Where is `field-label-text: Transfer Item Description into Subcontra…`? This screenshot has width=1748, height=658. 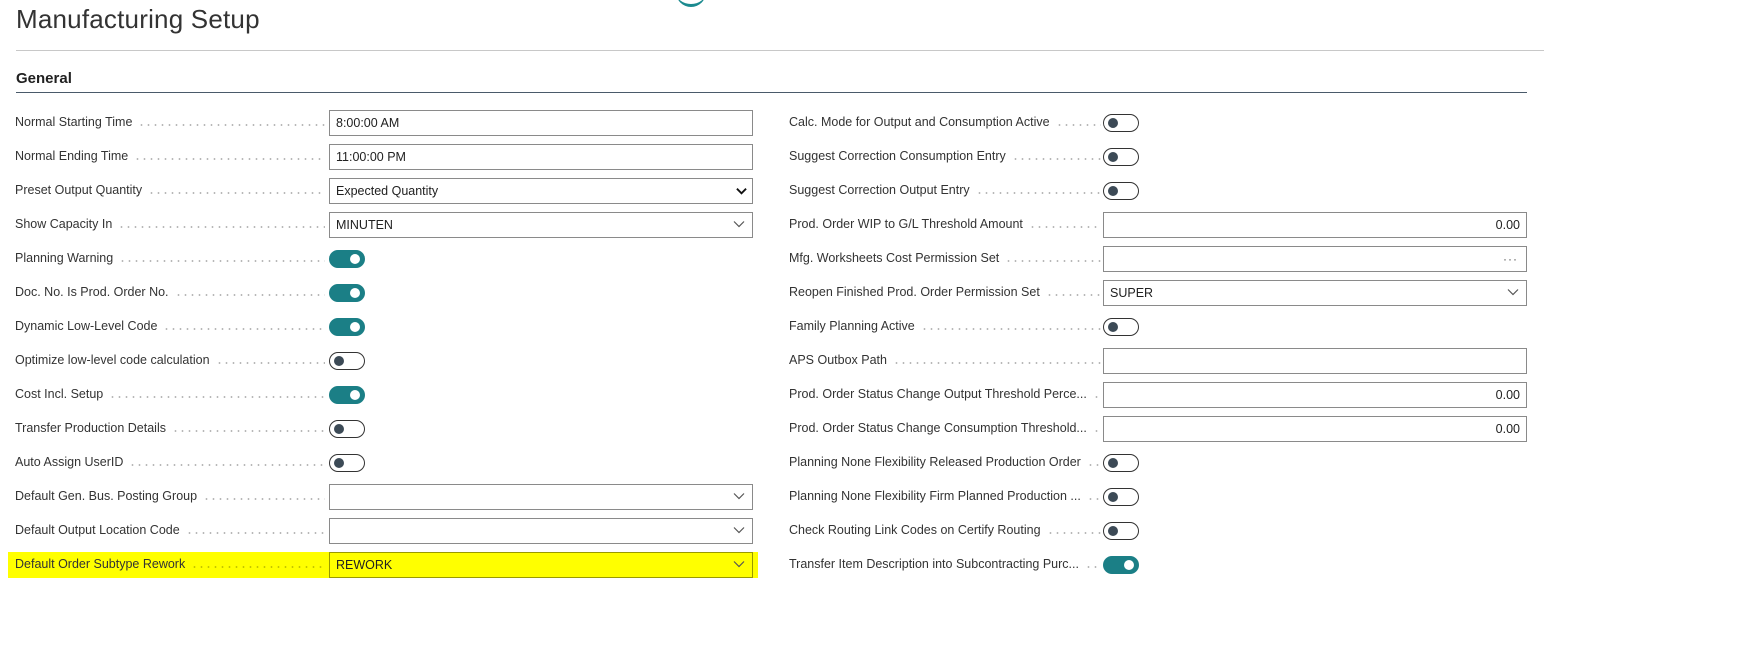
field-label-text: Transfer Item Description into Subcontra… is located at coordinates (934, 564).